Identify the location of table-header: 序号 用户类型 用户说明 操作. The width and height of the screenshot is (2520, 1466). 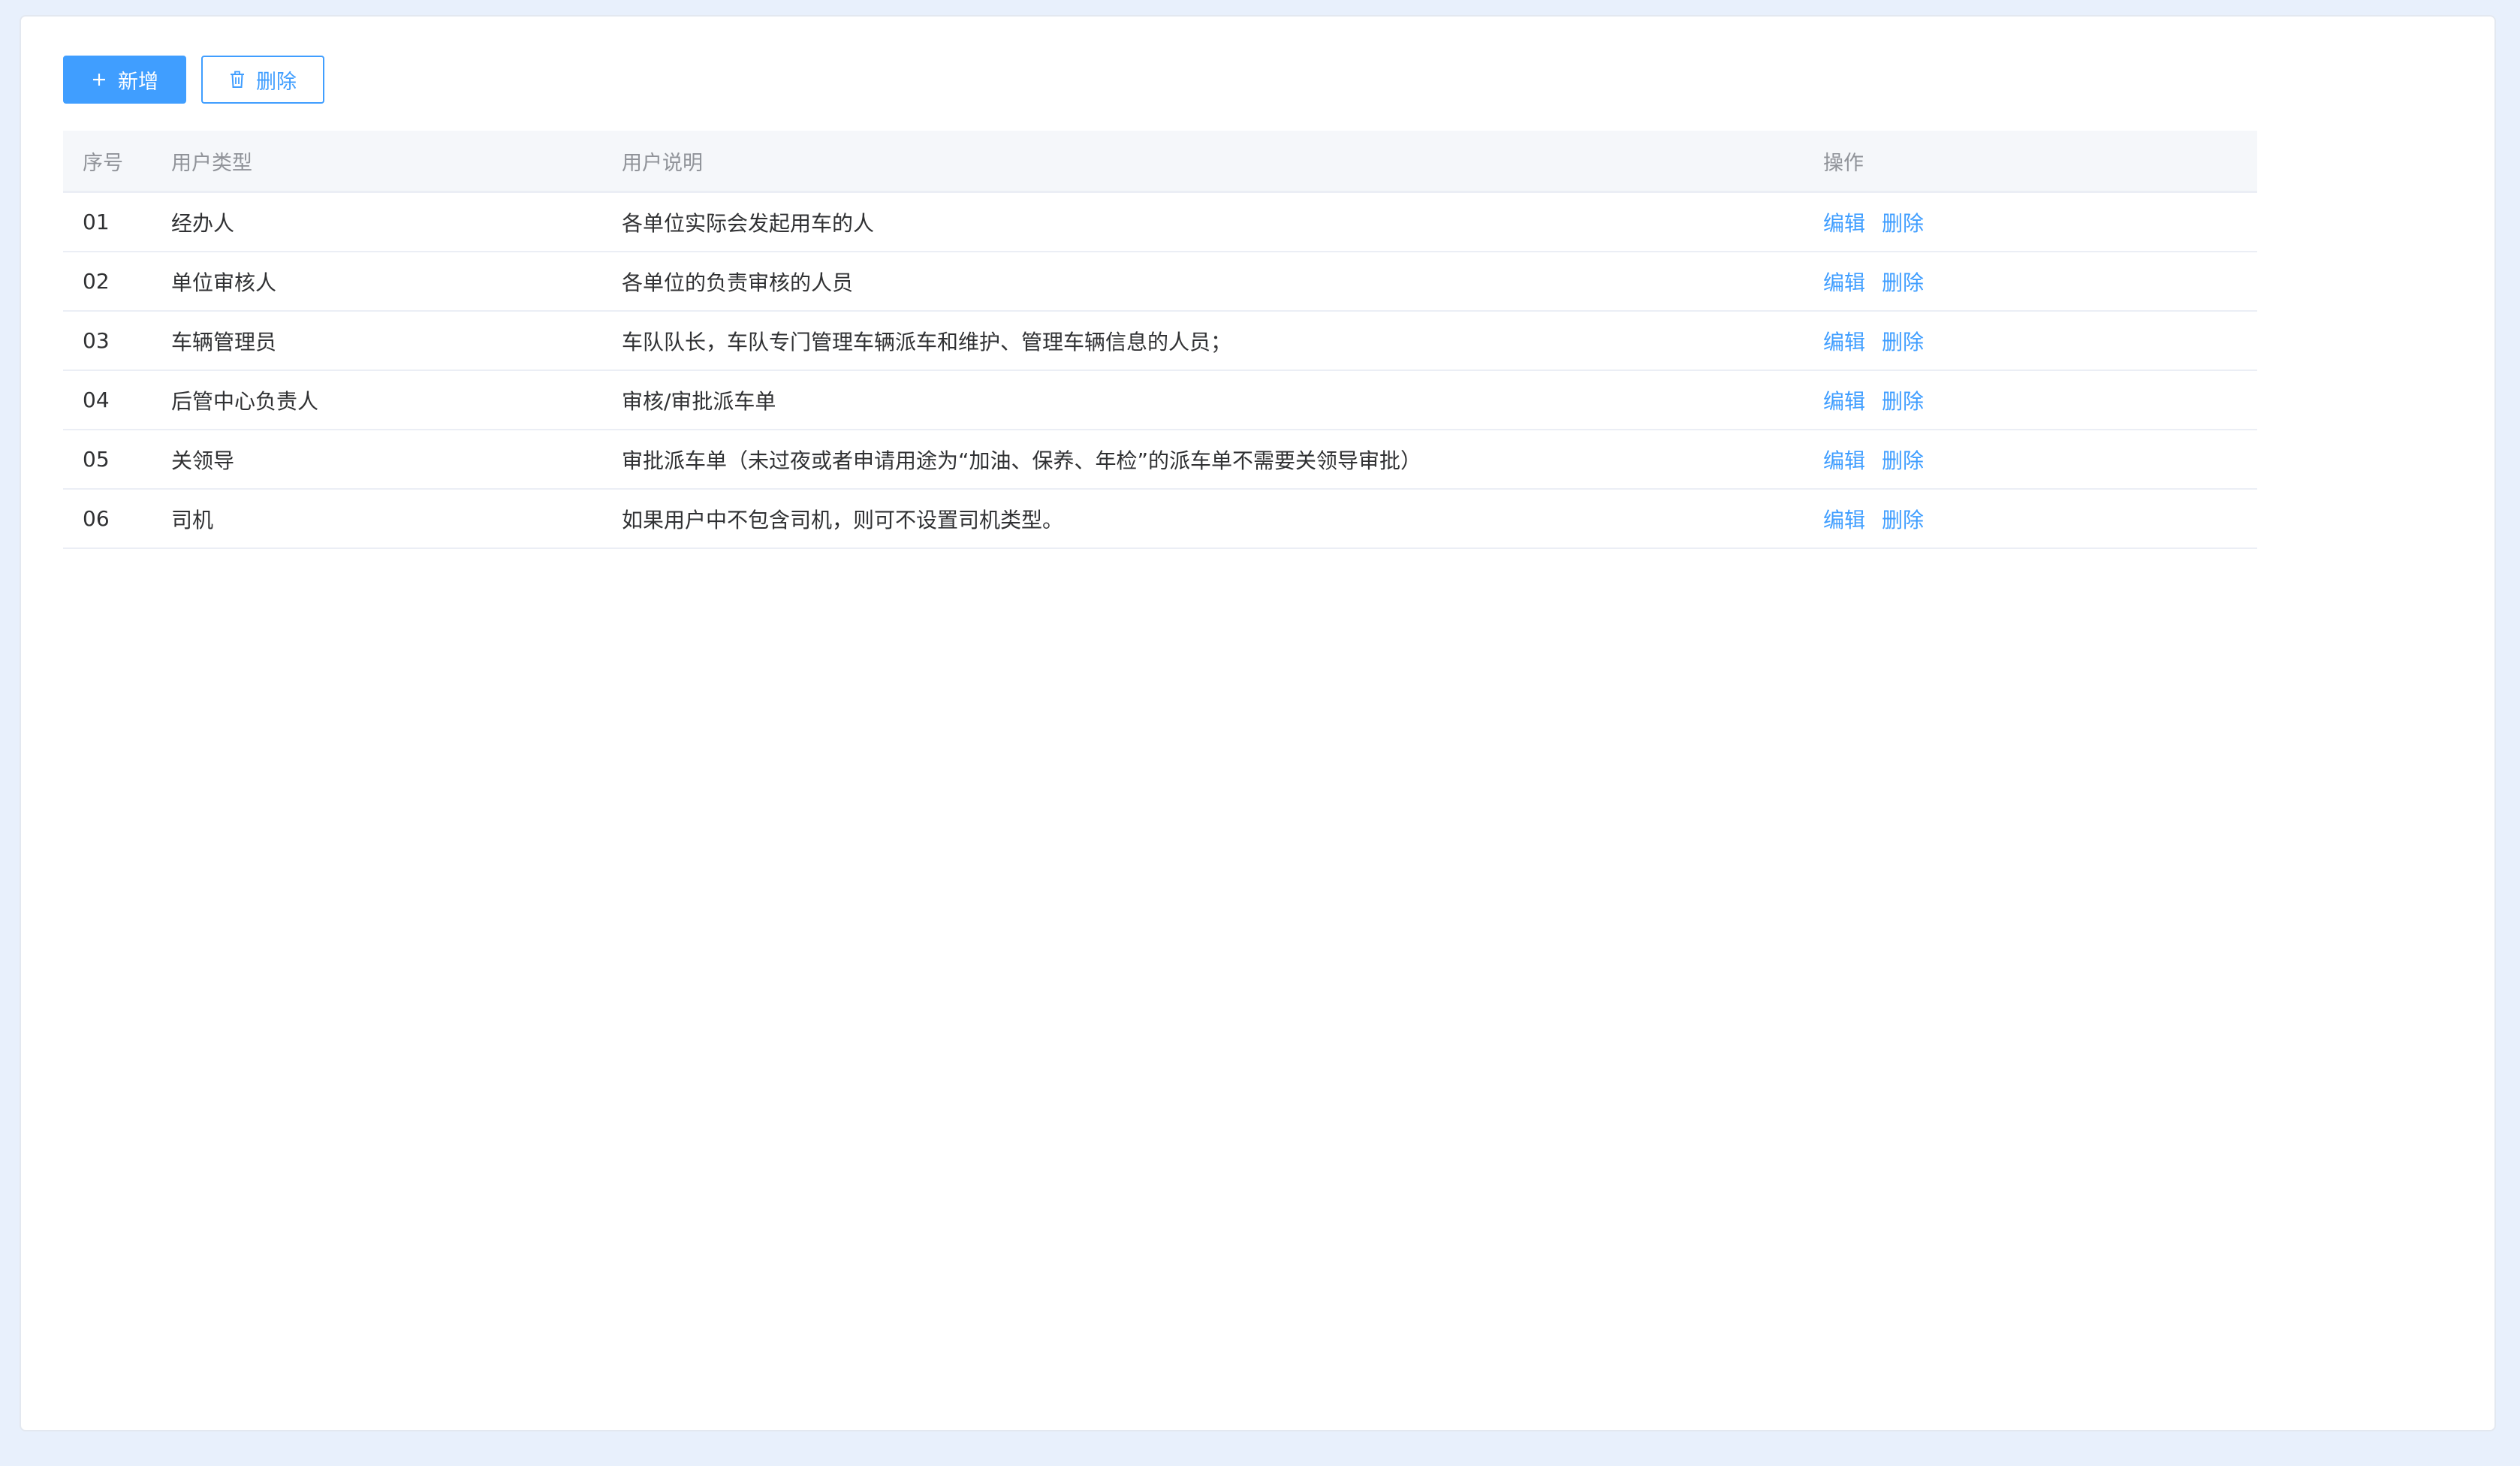
(1160, 162).